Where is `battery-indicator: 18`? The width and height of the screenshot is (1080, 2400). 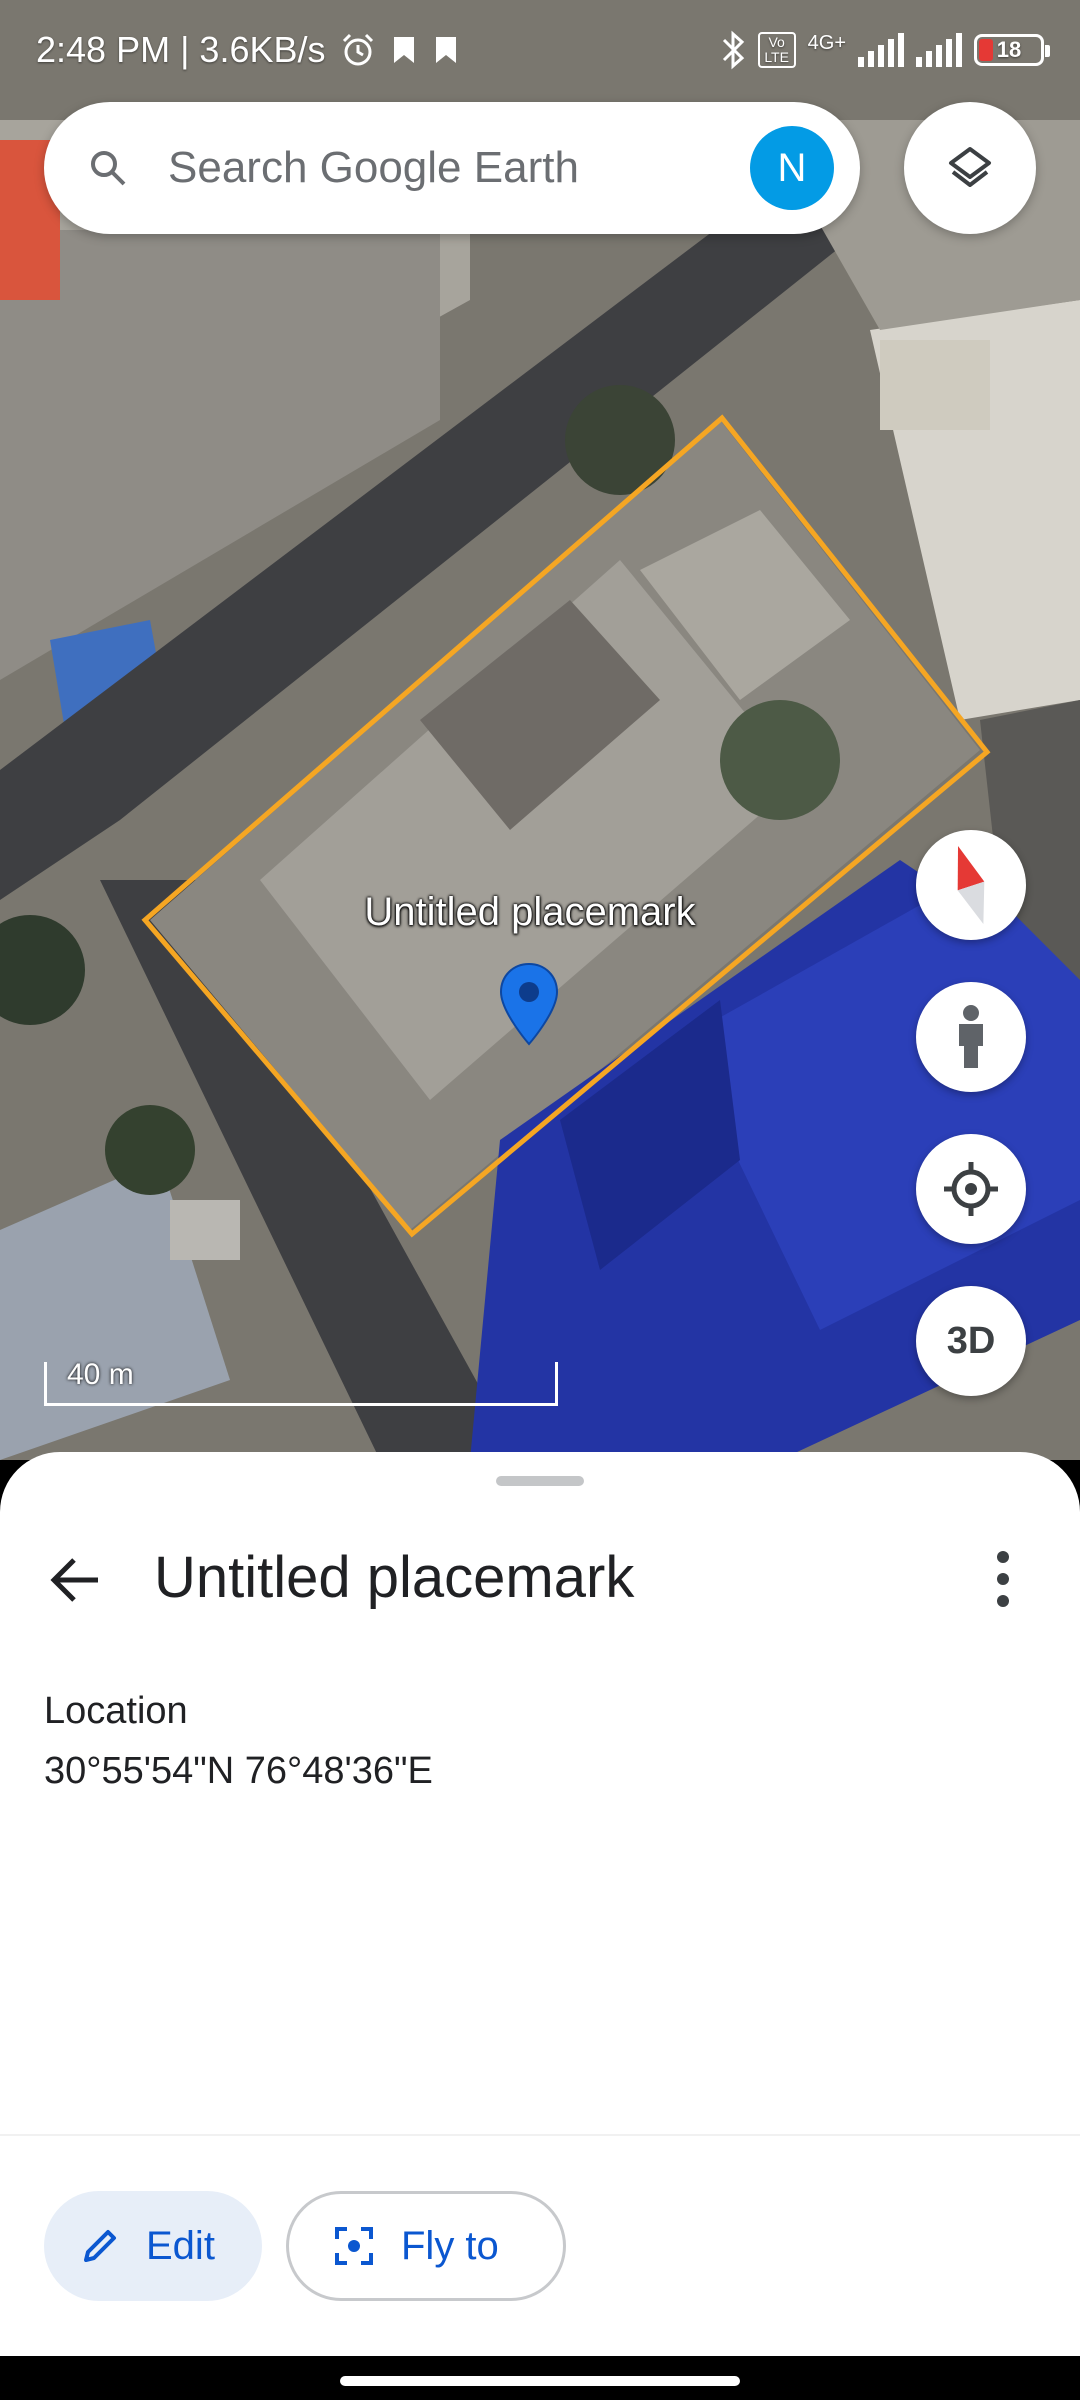 battery-indicator: 18 is located at coordinates (1012, 50).